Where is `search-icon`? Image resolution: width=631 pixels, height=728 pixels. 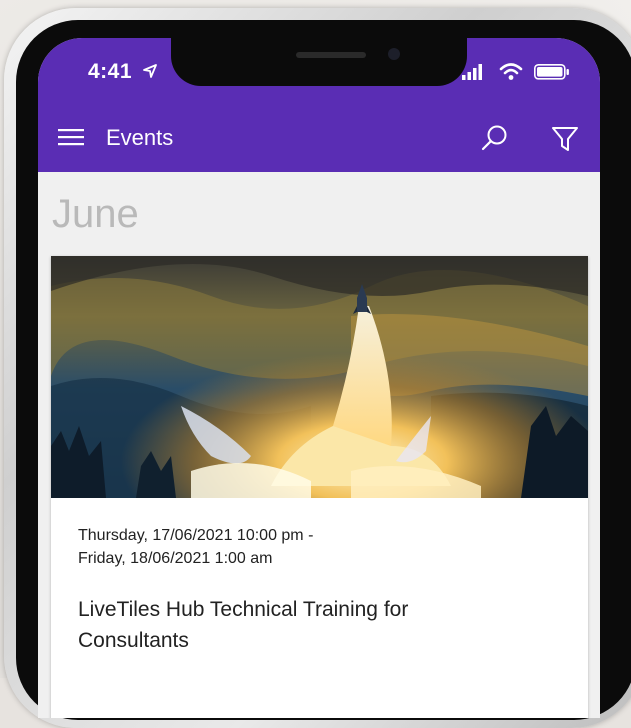 search-icon is located at coordinates (494, 138).